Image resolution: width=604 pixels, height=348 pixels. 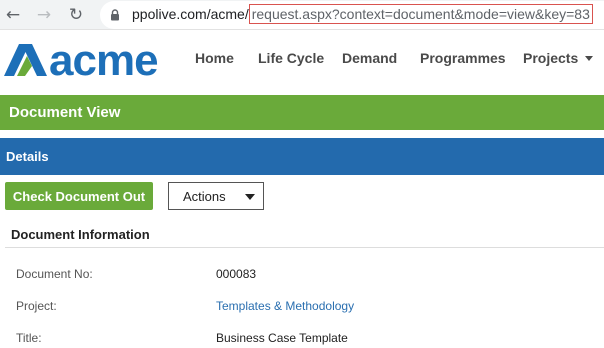 I want to click on document-no-label: Document No:, so click(x=54, y=274).